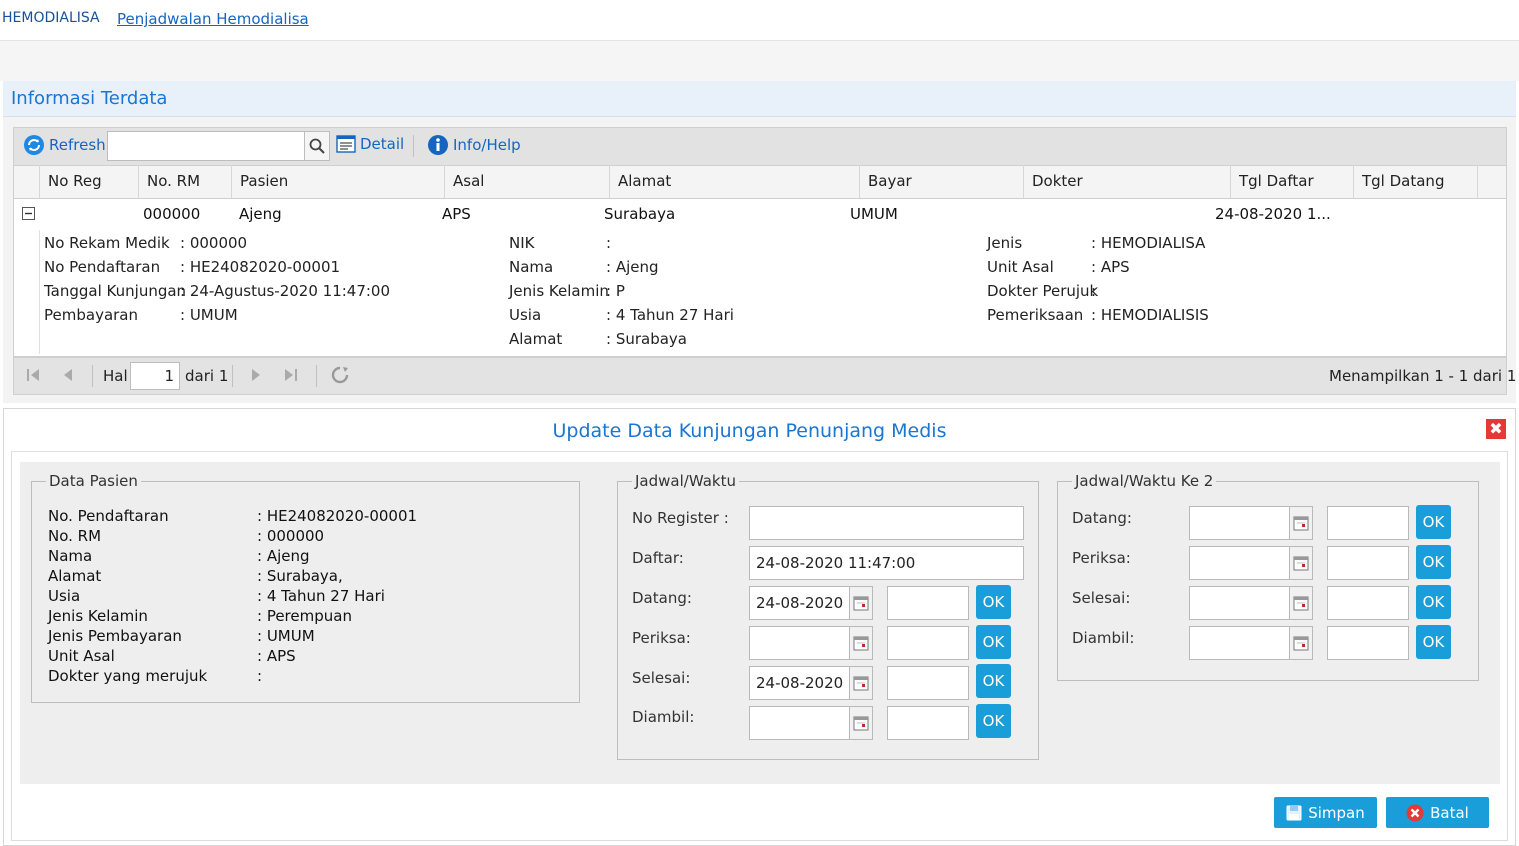  I want to click on cell-asal: APS, so click(456, 214).